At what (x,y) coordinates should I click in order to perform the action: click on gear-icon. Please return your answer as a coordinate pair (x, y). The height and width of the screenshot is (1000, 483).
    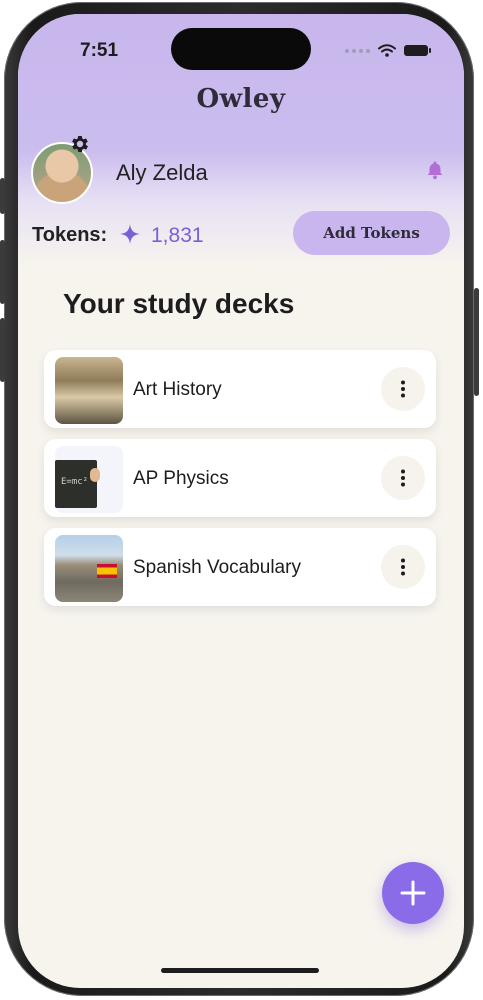
    Looking at the image, I should click on (80, 144).